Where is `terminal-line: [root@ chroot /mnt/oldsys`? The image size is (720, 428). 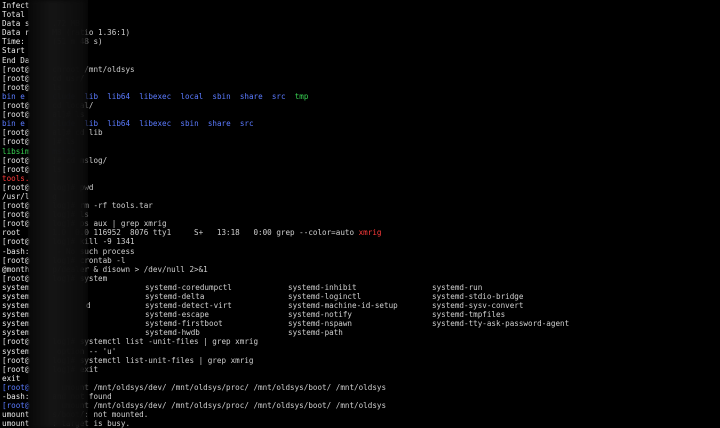
terminal-line: [root@ chroot /mnt/oldsys is located at coordinates (361, 69).